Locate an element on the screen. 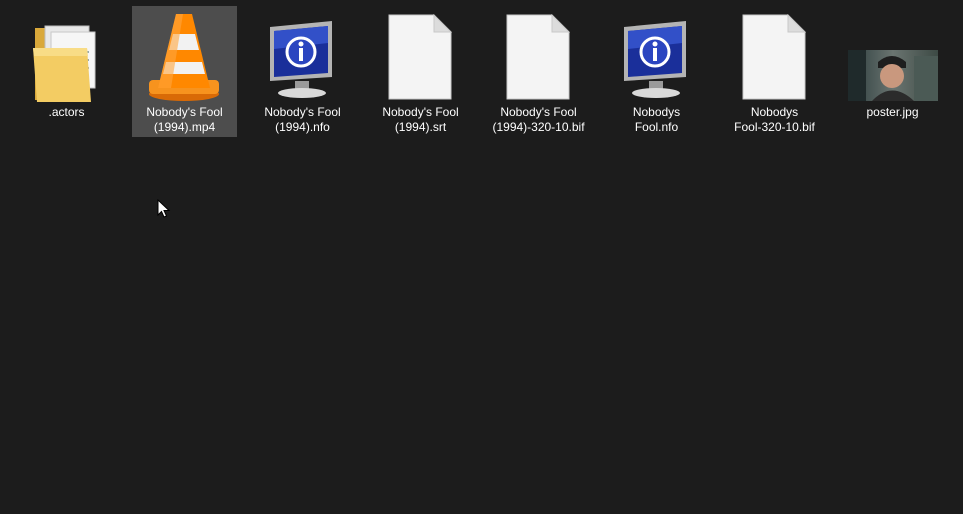  file-label: Nobody's Fool (1994).mp4 is located at coordinates (184, 119).